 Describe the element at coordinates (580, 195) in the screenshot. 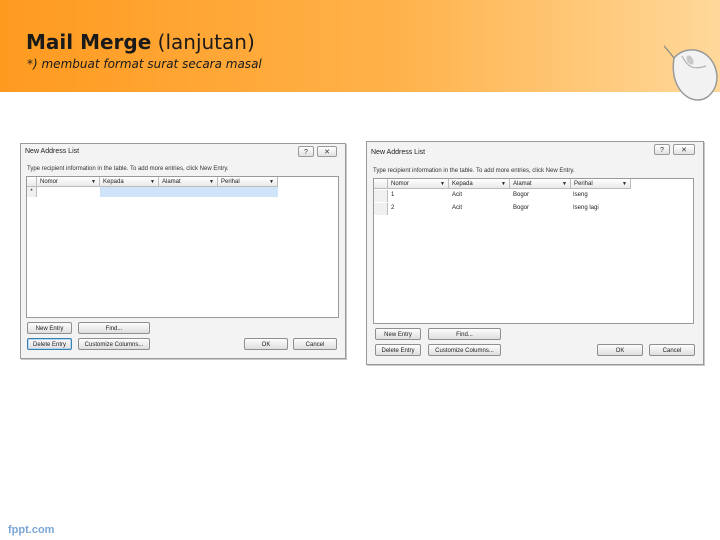

I see `table-cell: Iseng` at that location.